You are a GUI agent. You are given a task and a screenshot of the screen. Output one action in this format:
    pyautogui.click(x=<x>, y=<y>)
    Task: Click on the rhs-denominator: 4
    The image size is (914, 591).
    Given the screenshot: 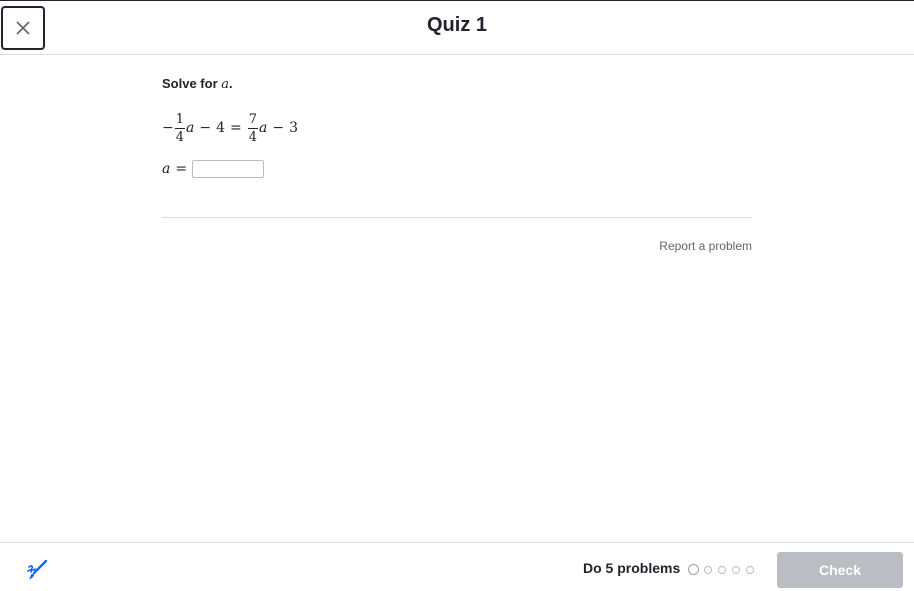 What is the action you would take?
    pyautogui.click(x=253, y=137)
    